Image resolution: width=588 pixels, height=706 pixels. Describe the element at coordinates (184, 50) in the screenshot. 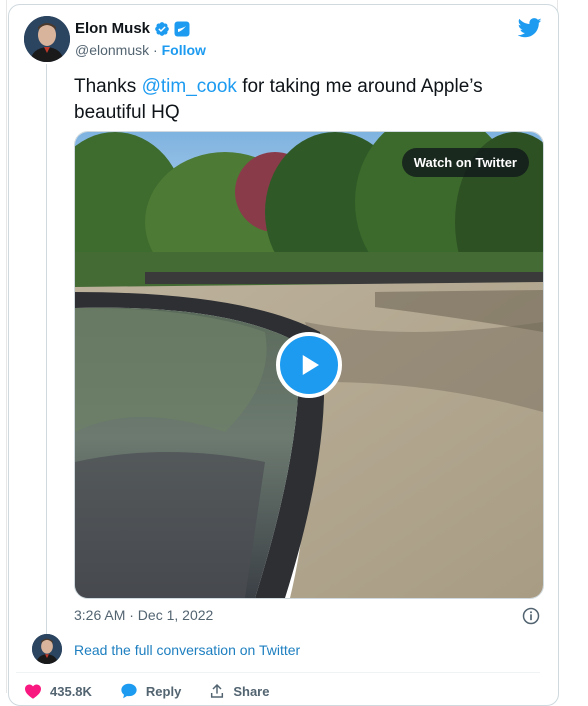

I see `follow-button: Follow` at that location.